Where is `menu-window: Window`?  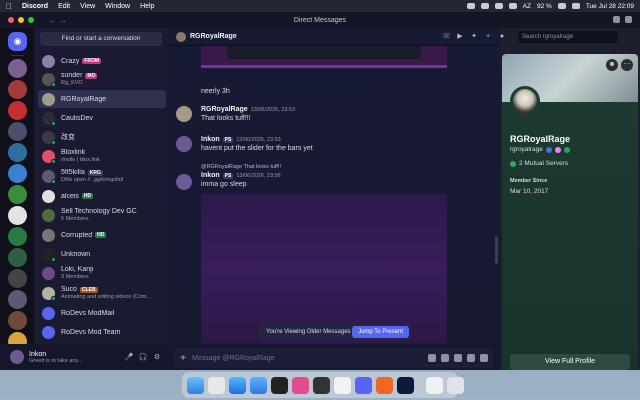 menu-window: Window is located at coordinates (117, 6).